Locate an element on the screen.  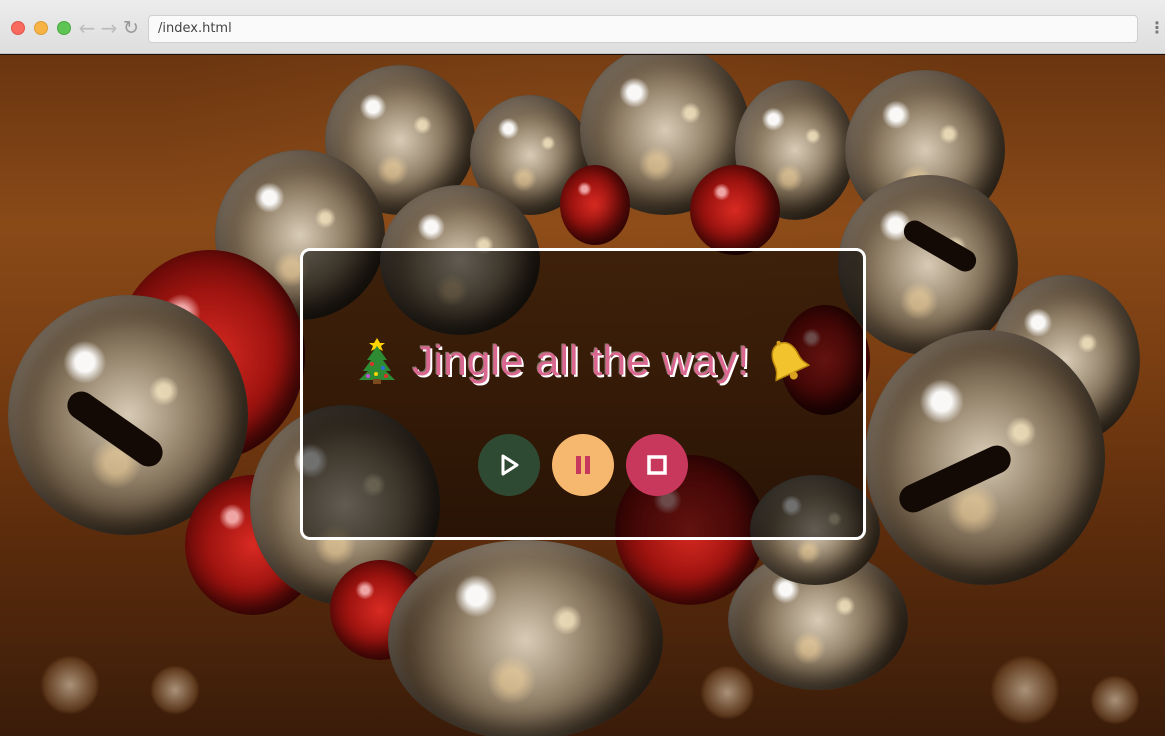
play-icon is located at coordinates (510, 465).